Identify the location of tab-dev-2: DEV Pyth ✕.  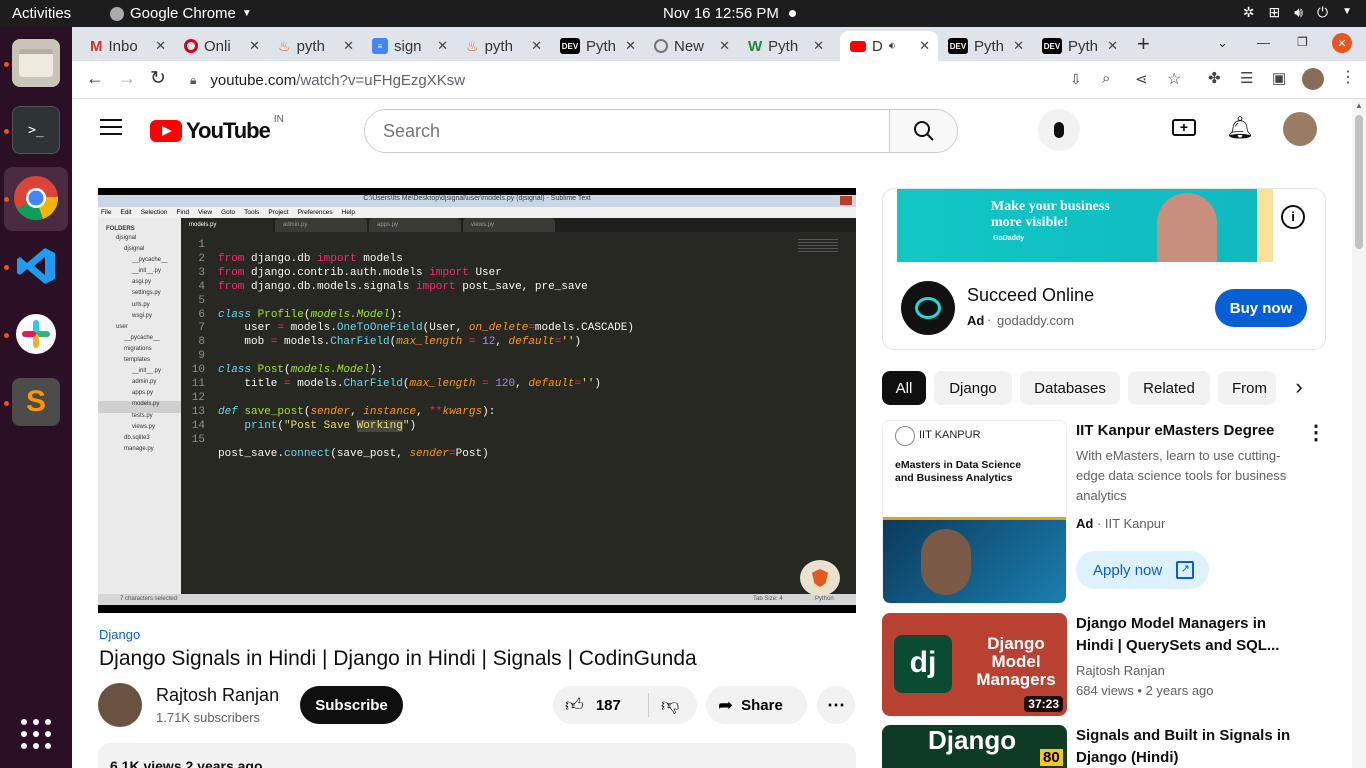
(985, 46).